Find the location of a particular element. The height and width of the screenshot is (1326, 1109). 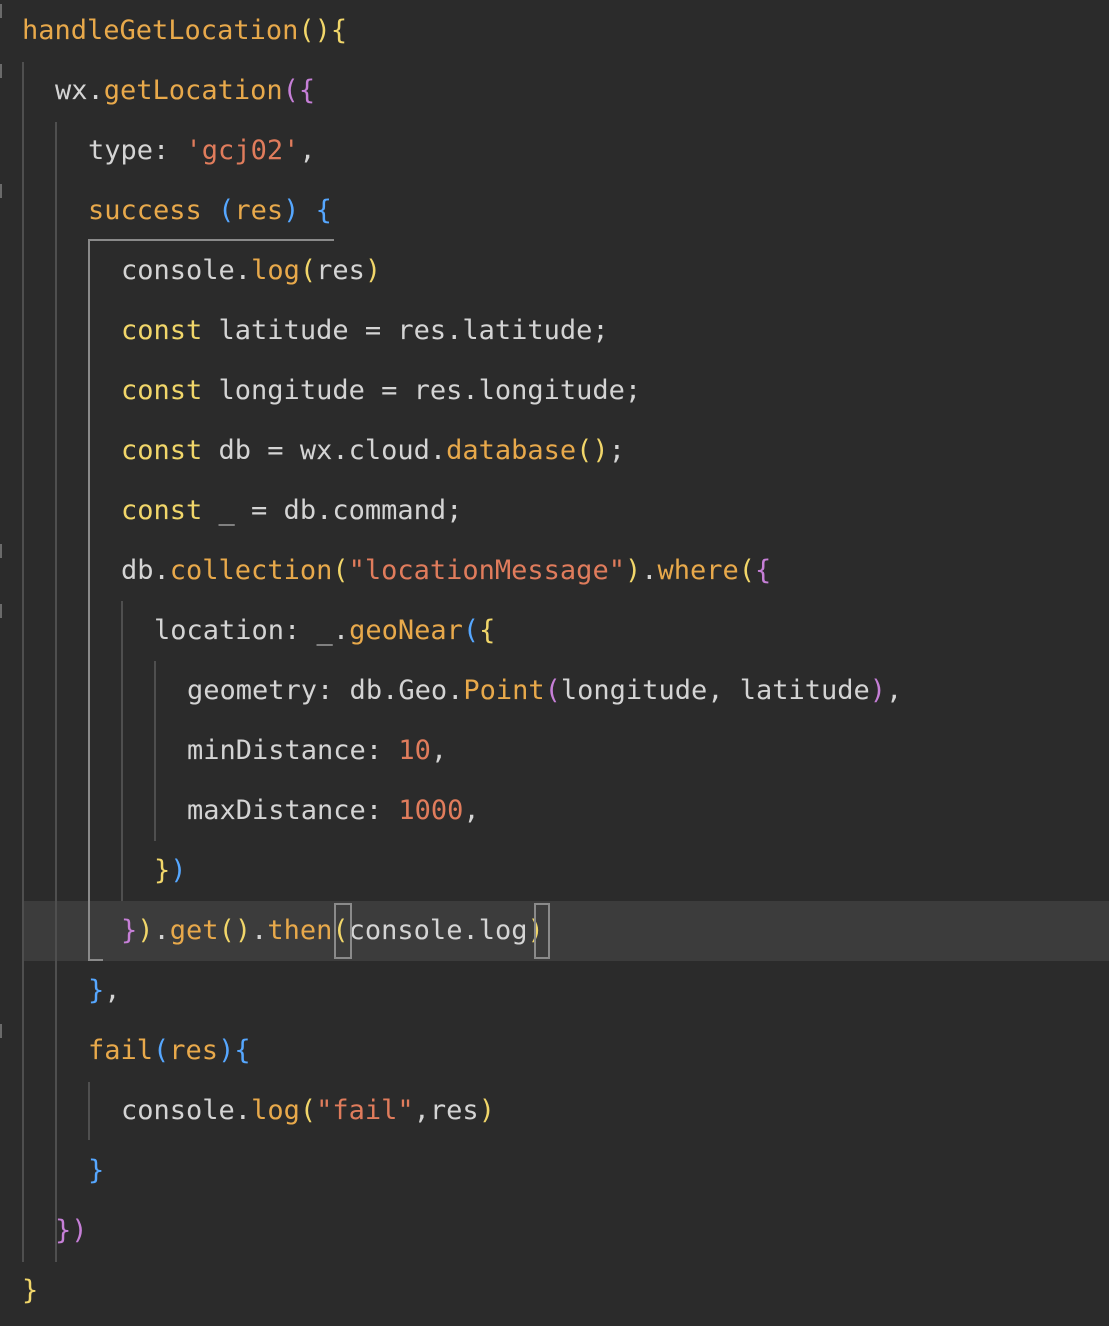

code-token: db = wx.cloud. is located at coordinates (324, 450).